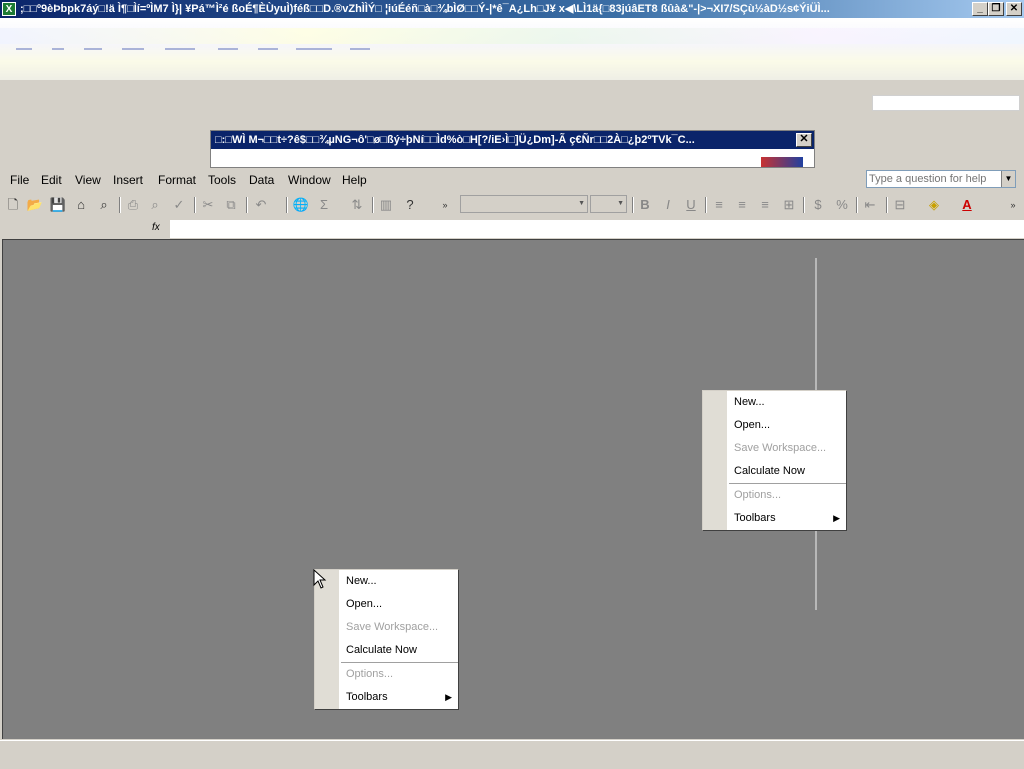  What do you see at coordinates (35, 205) in the screenshot?
I see `open-icon: 📂` at bounding box center [35, 205].